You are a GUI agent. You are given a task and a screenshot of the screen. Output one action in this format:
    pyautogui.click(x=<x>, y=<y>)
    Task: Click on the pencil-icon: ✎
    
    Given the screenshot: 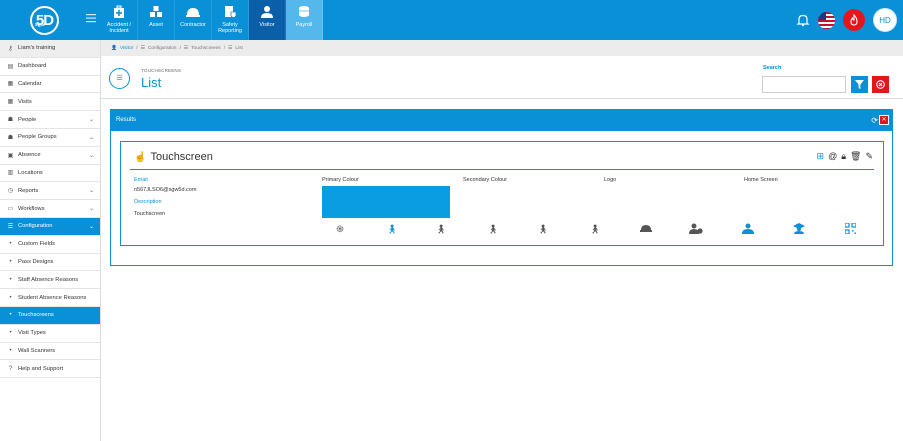 What is the action you would take?
    pyautogui.click(x=869, y=156)
    